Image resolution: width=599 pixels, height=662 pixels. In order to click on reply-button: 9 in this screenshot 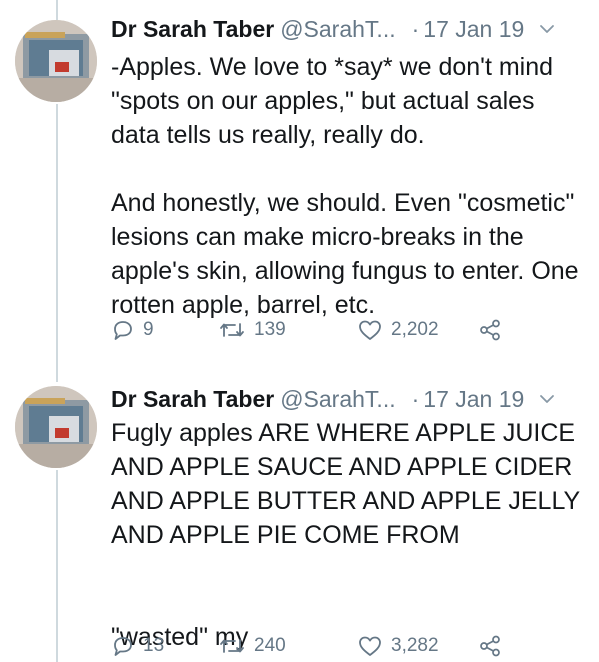, I will do `click(132, 330)`.